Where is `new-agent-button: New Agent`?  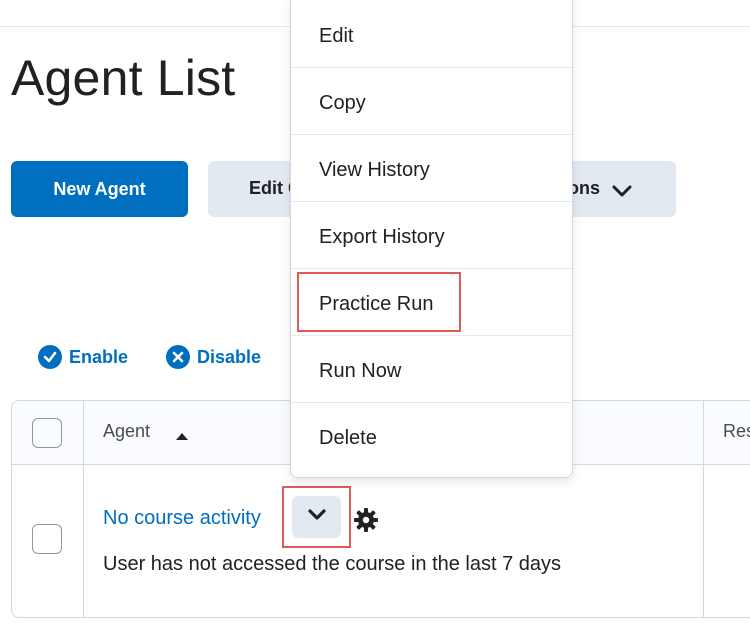 new-agent-button: New Agent is located at coordinates (99, 189).